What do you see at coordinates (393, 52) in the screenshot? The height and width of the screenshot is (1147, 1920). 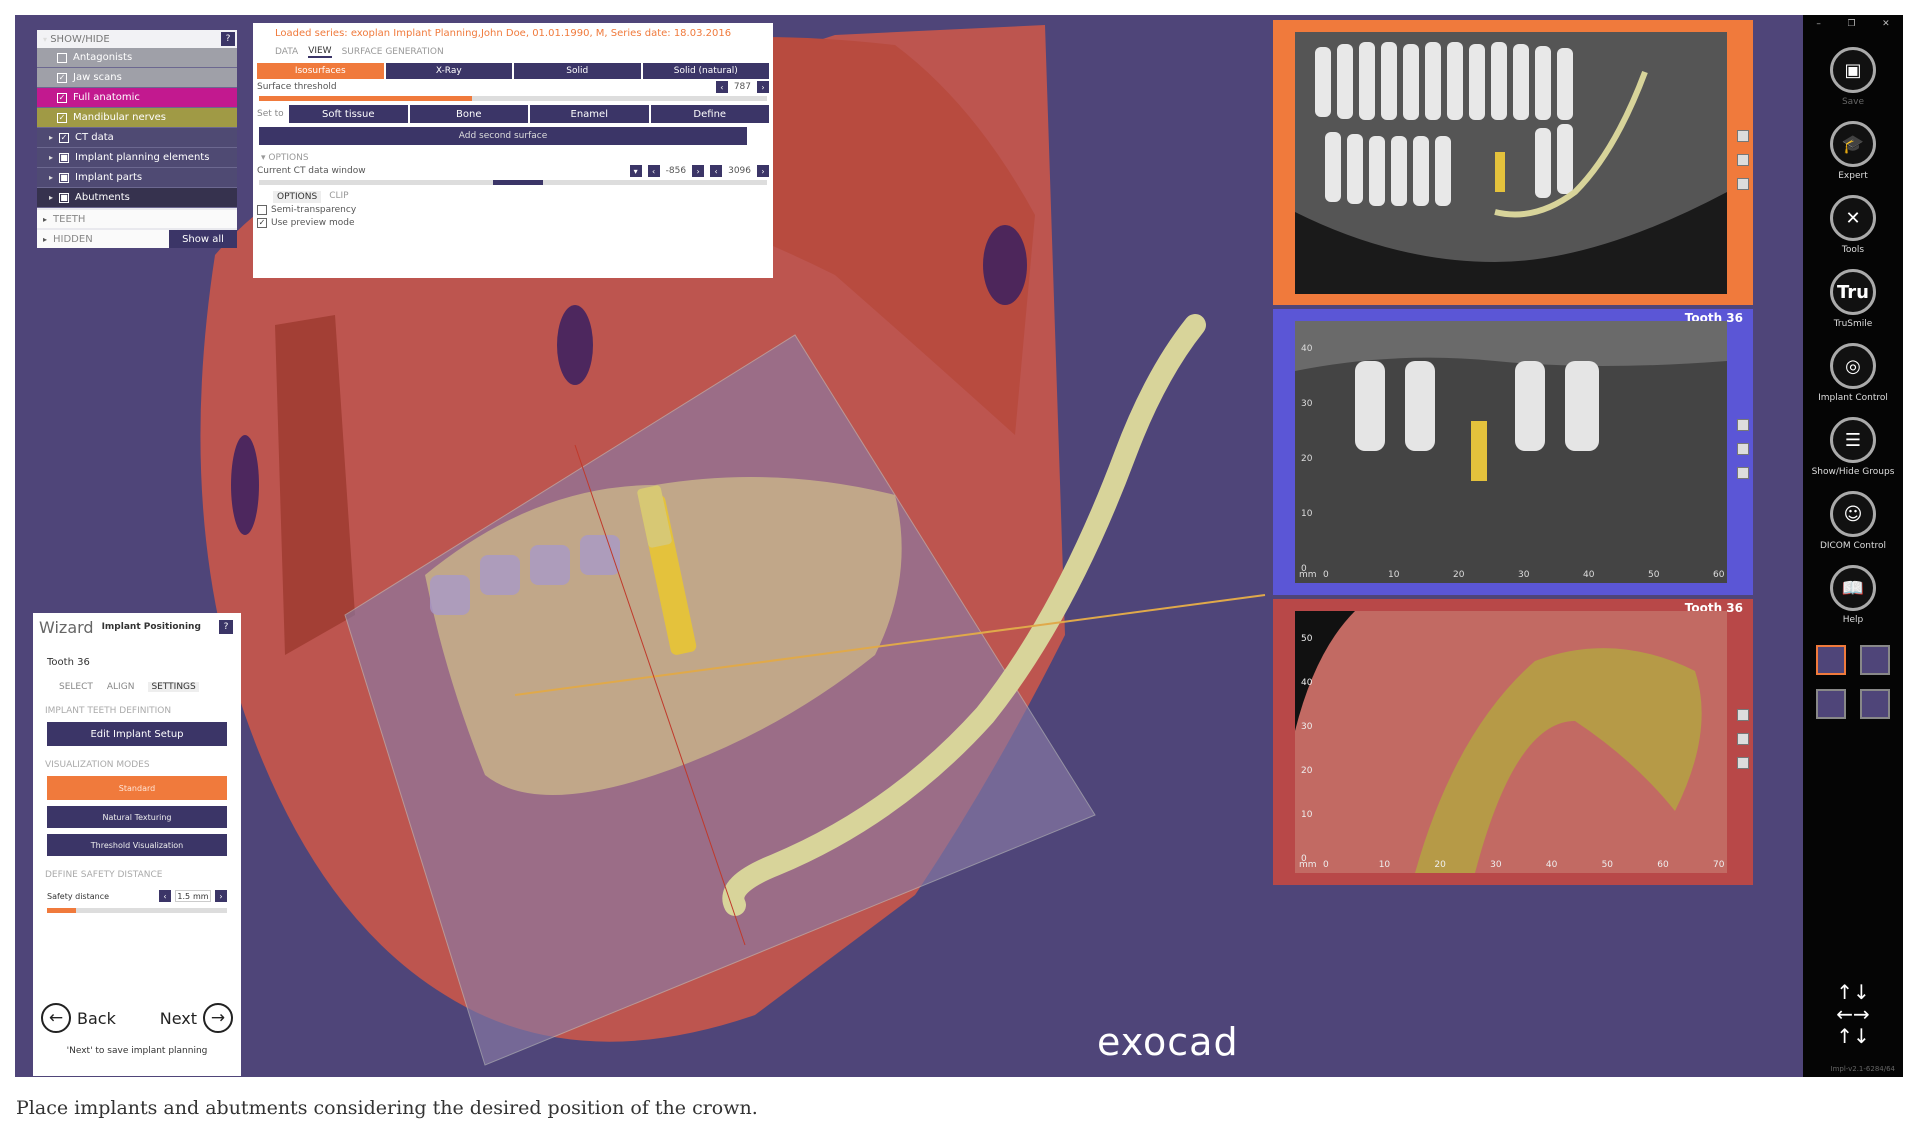 I see `tab-surface-generation: SURFACE GENERATION` at bounding box center [393, 52].